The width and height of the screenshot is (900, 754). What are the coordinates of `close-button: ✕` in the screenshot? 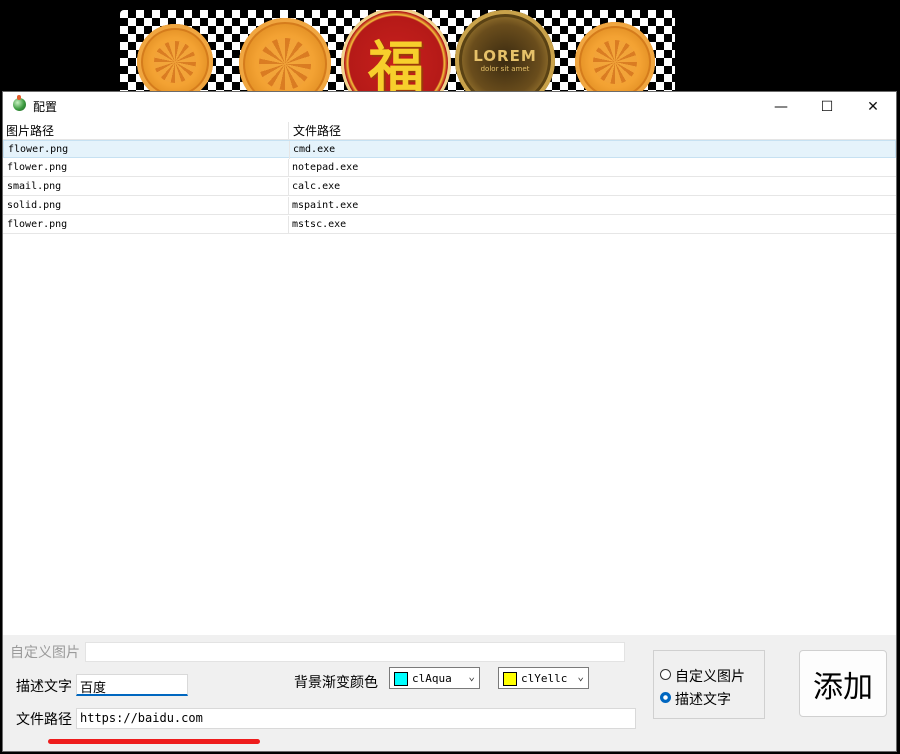 It's located at (873, 107).